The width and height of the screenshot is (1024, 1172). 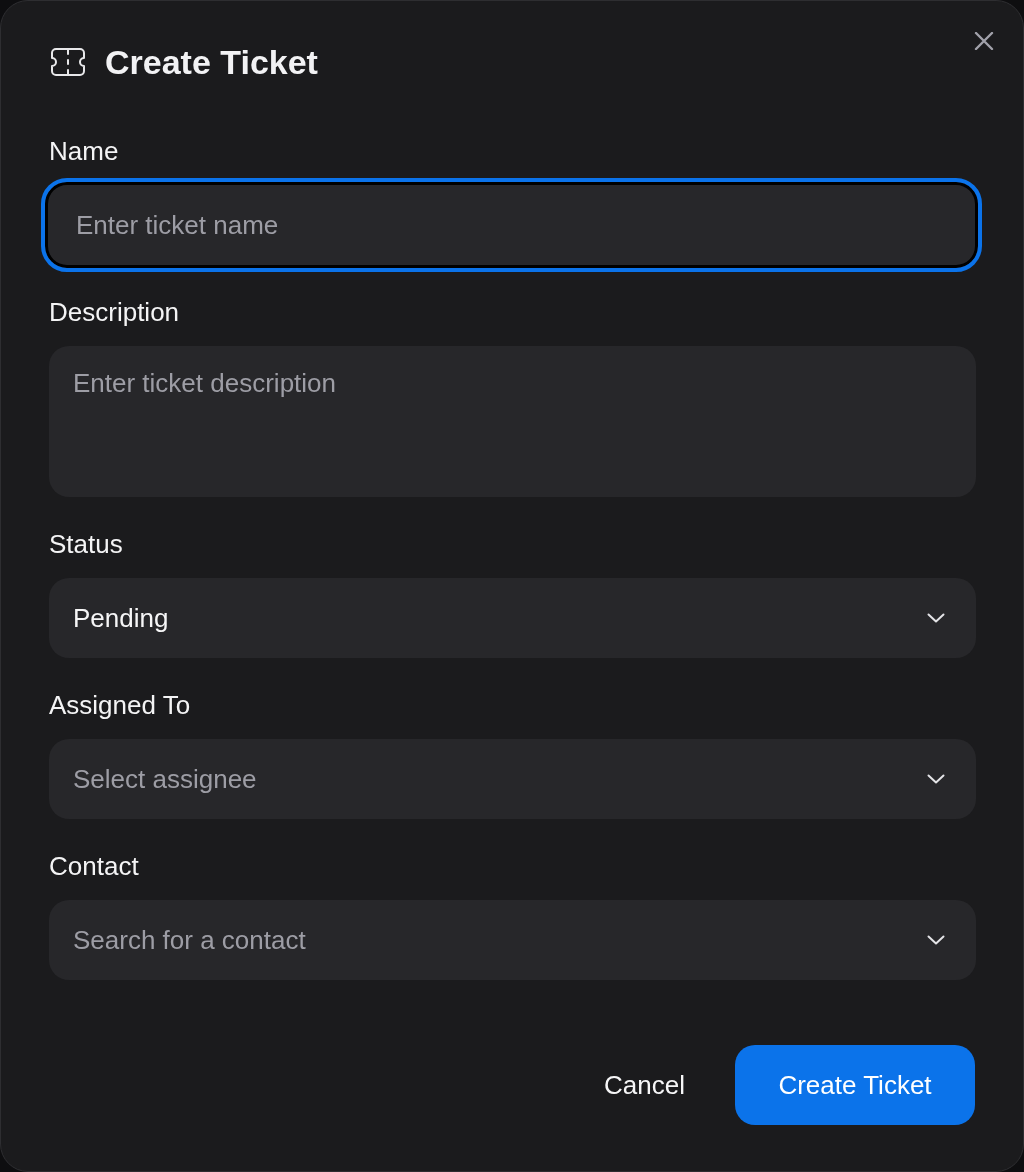 I want to click on field-label: Name, so click(x=84, y=151).